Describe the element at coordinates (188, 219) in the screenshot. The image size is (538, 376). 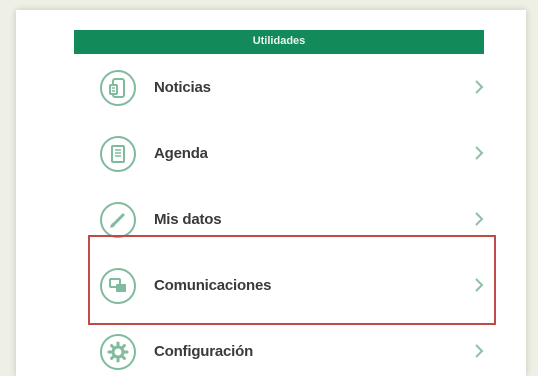
I see `menu-item-label: Mis datos` at that location.